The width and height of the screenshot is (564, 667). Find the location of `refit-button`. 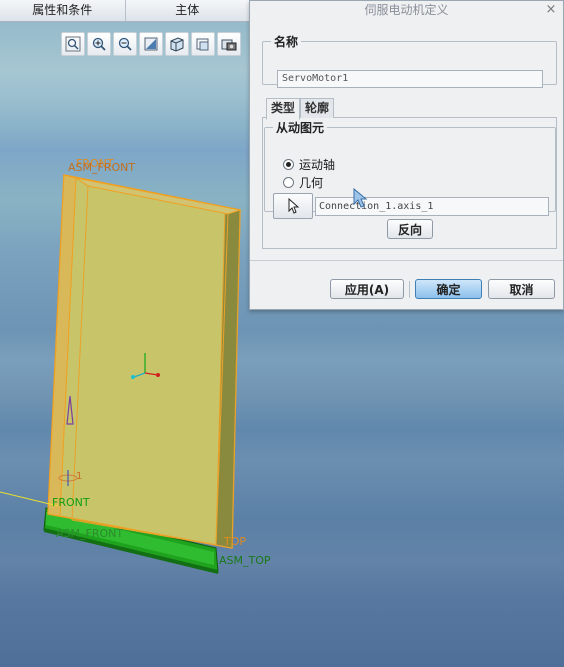

refit-button is located at coordinates (151, 44).